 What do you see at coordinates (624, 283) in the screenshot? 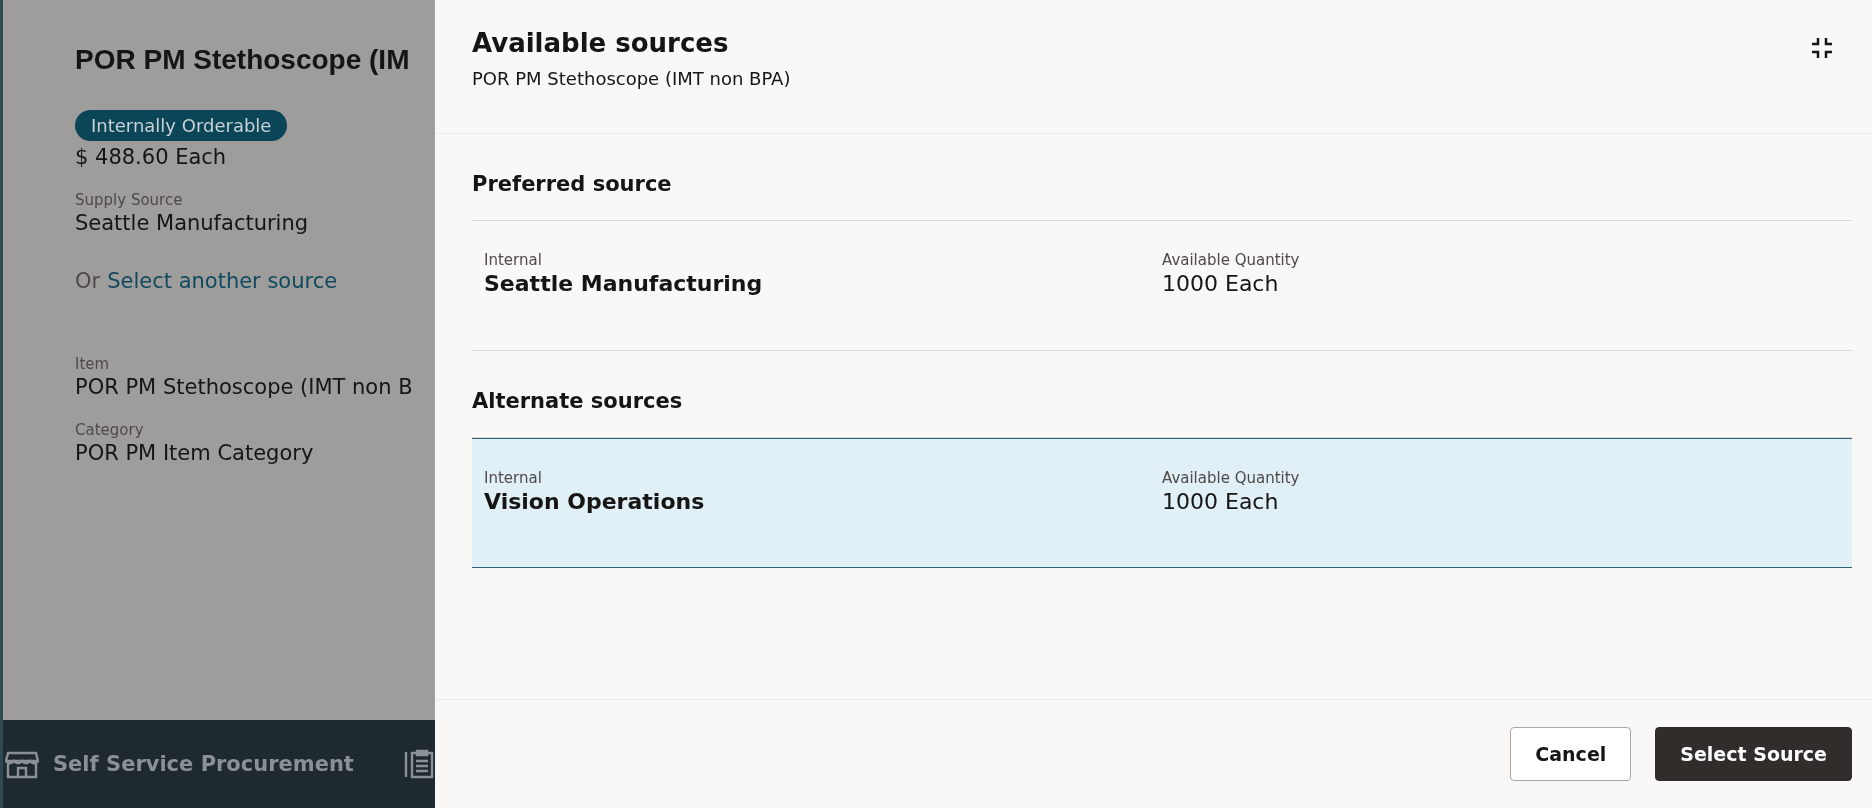
I see `source-name: Seattle Manufacturing` at bounding box center [624, 283].